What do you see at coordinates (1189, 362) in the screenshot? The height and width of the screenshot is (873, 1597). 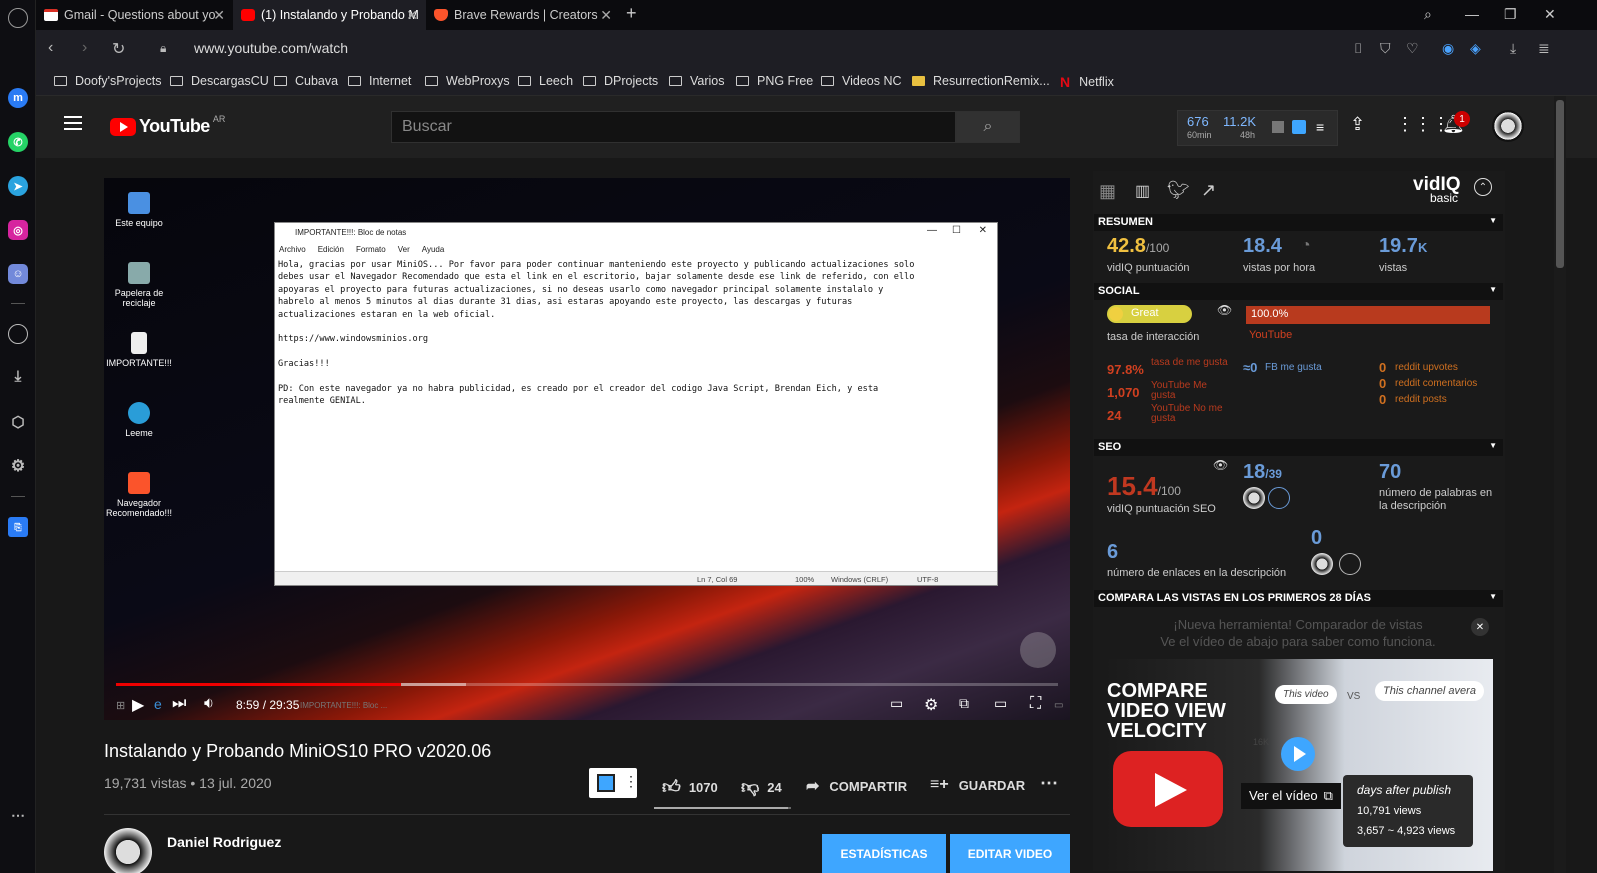 I see `like-rate-label: tasa de me gusta` at bounding box center [1189, 362].